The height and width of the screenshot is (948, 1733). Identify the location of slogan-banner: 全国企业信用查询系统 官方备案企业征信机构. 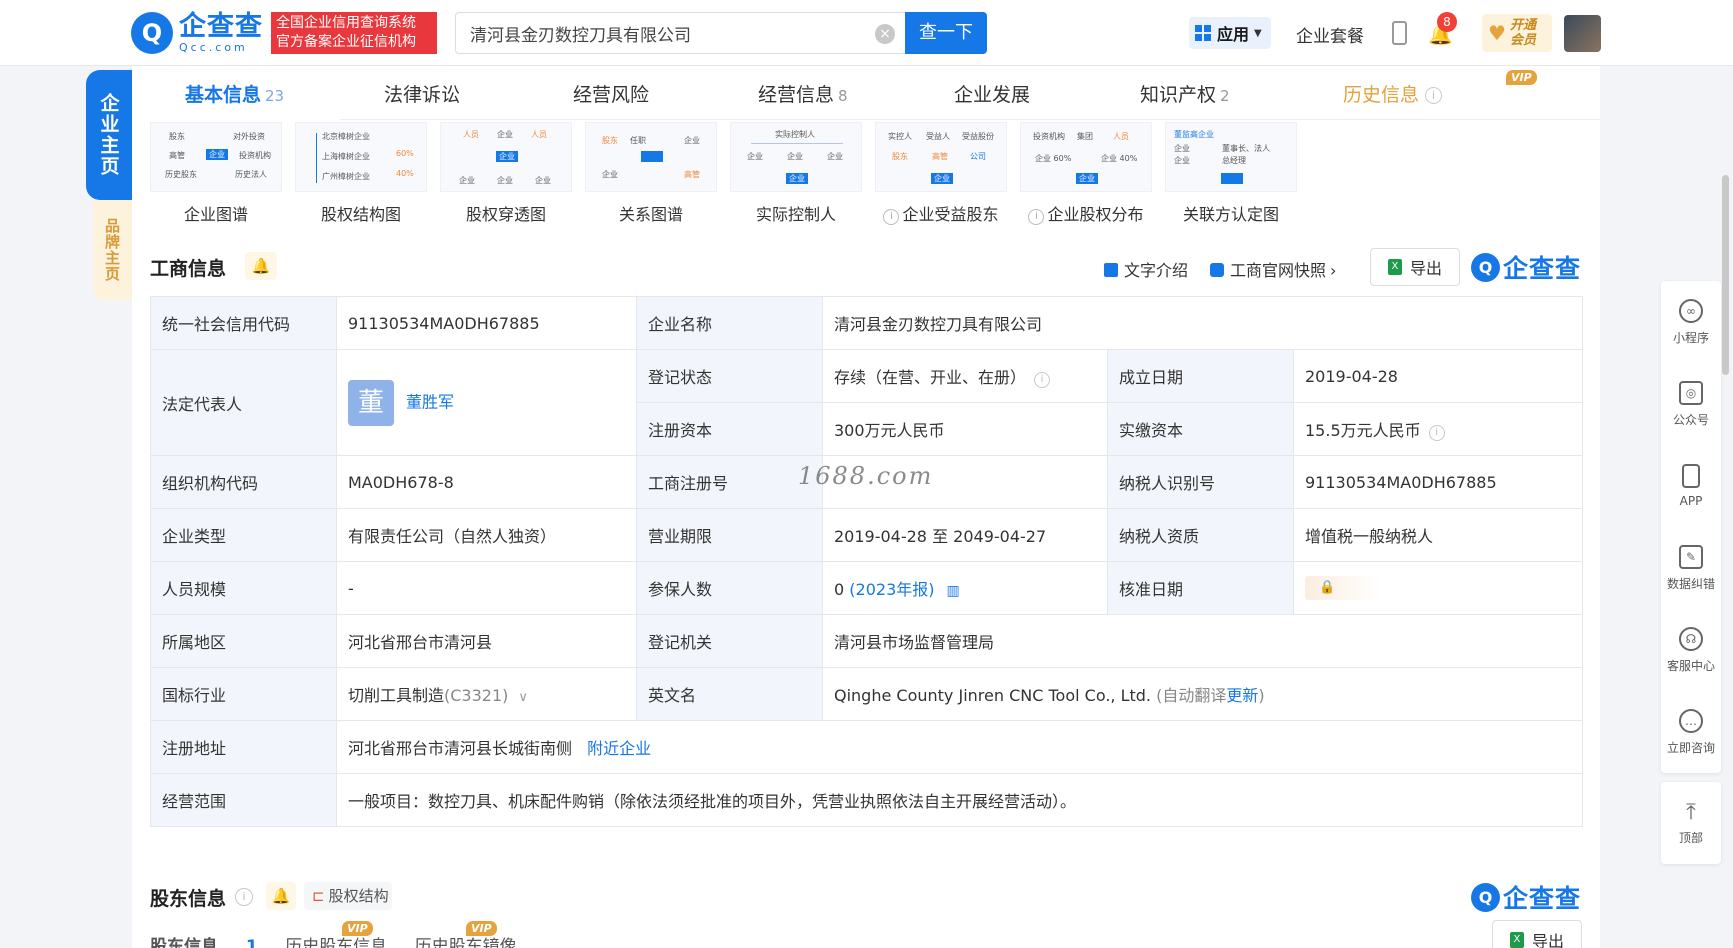
(354, 33).